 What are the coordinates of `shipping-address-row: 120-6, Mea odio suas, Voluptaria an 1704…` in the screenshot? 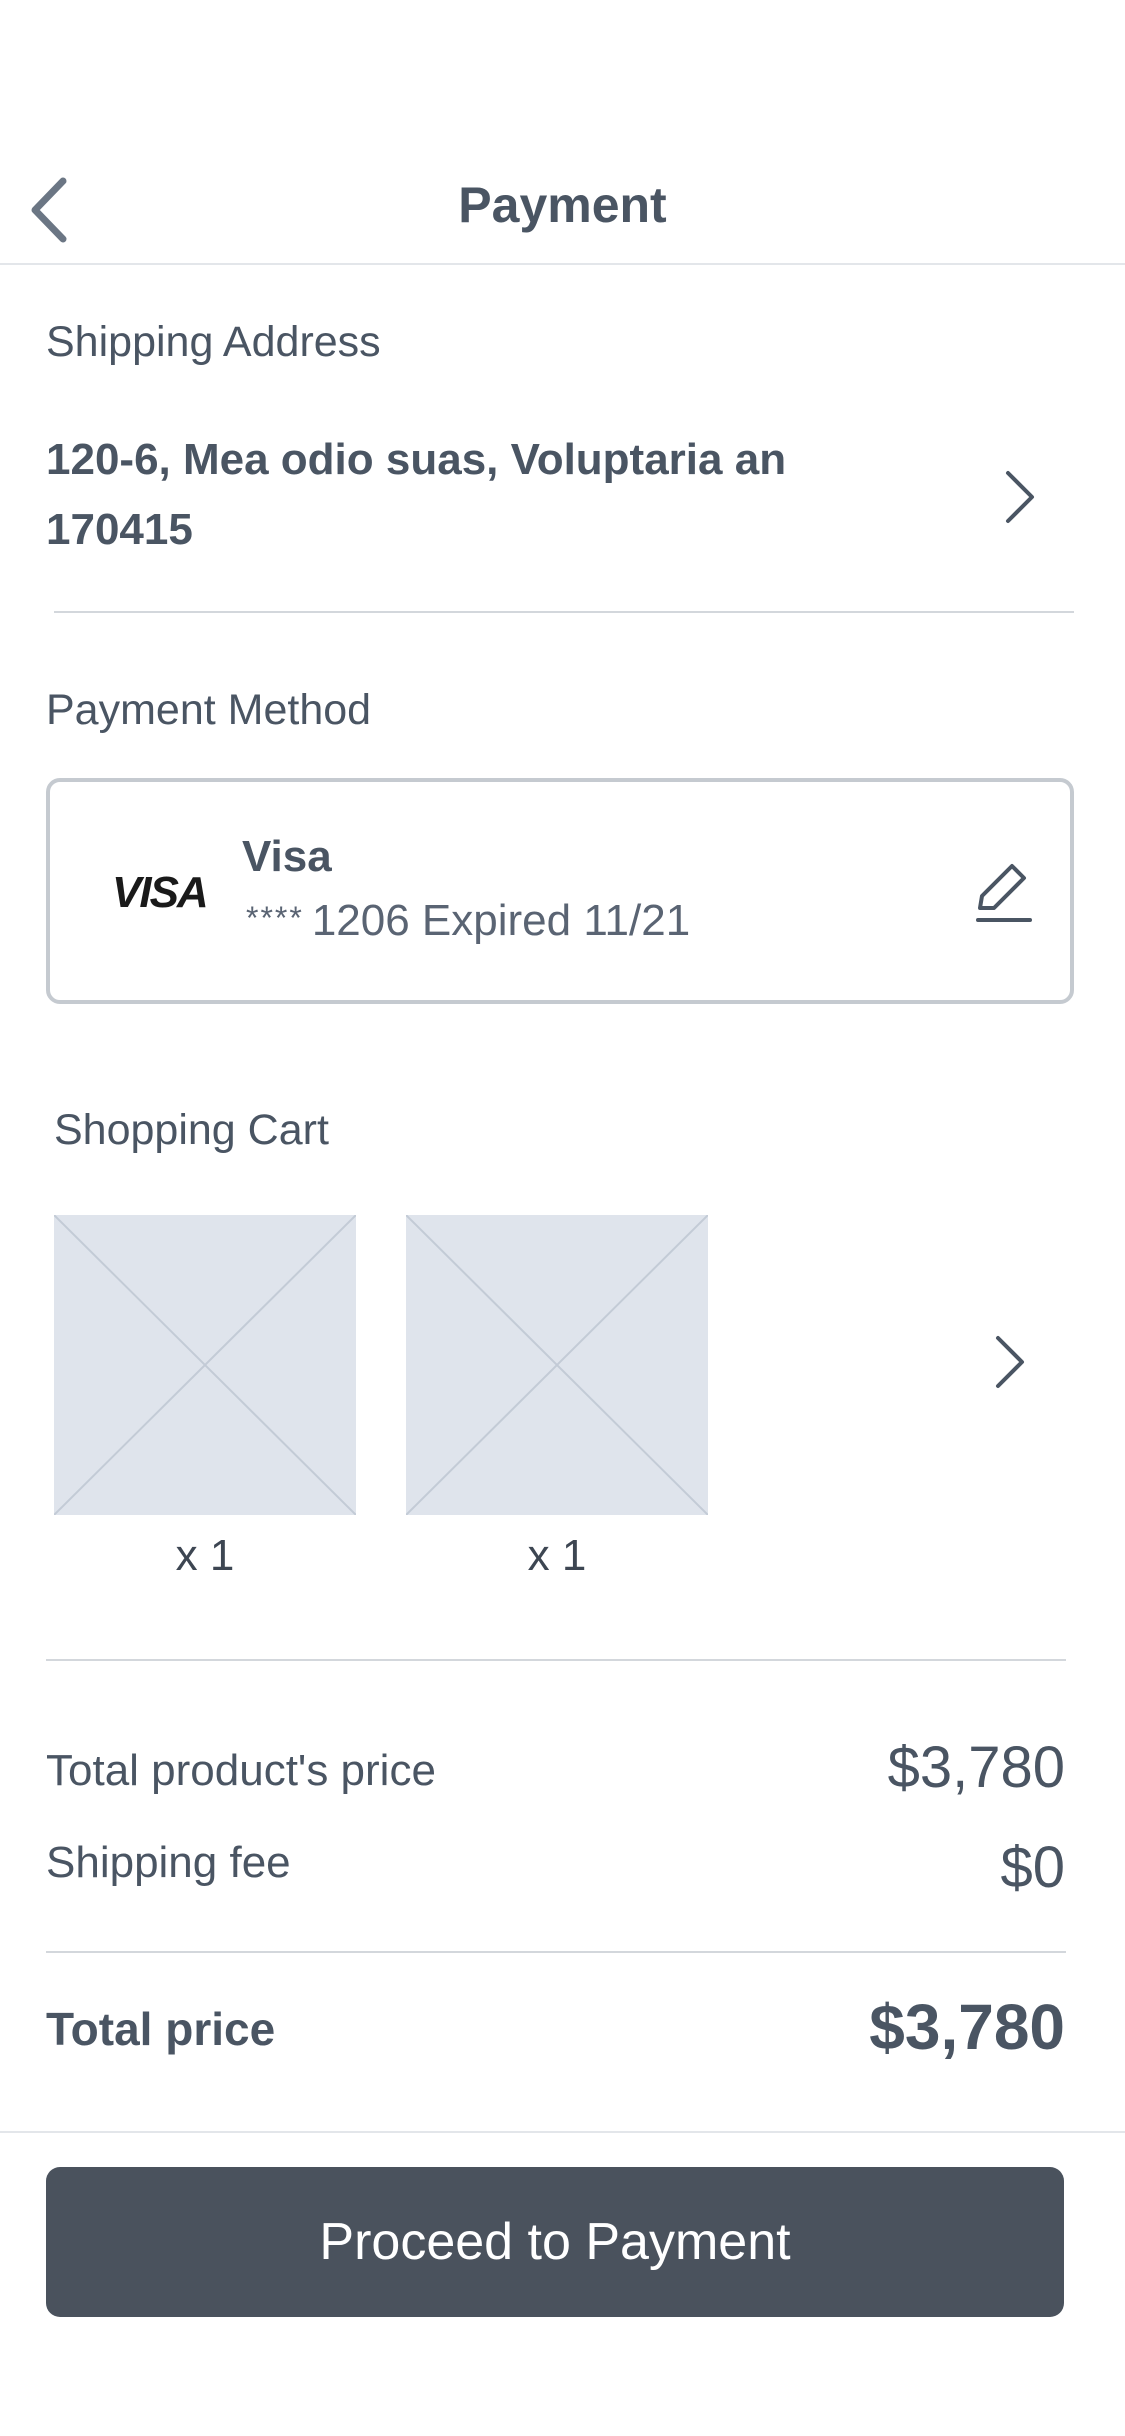 It's located at (562, 500).